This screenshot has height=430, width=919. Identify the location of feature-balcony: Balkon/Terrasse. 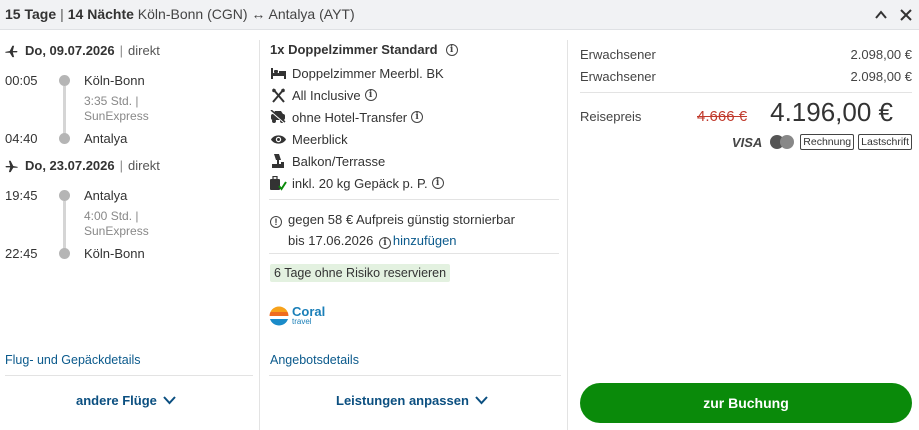
(327, 161).